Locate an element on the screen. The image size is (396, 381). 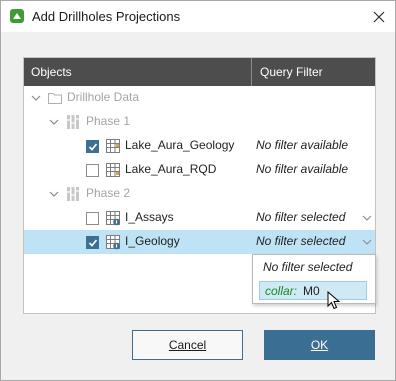
dropdown-option-collar: collar: M0 is located at coordinates (313, 290).